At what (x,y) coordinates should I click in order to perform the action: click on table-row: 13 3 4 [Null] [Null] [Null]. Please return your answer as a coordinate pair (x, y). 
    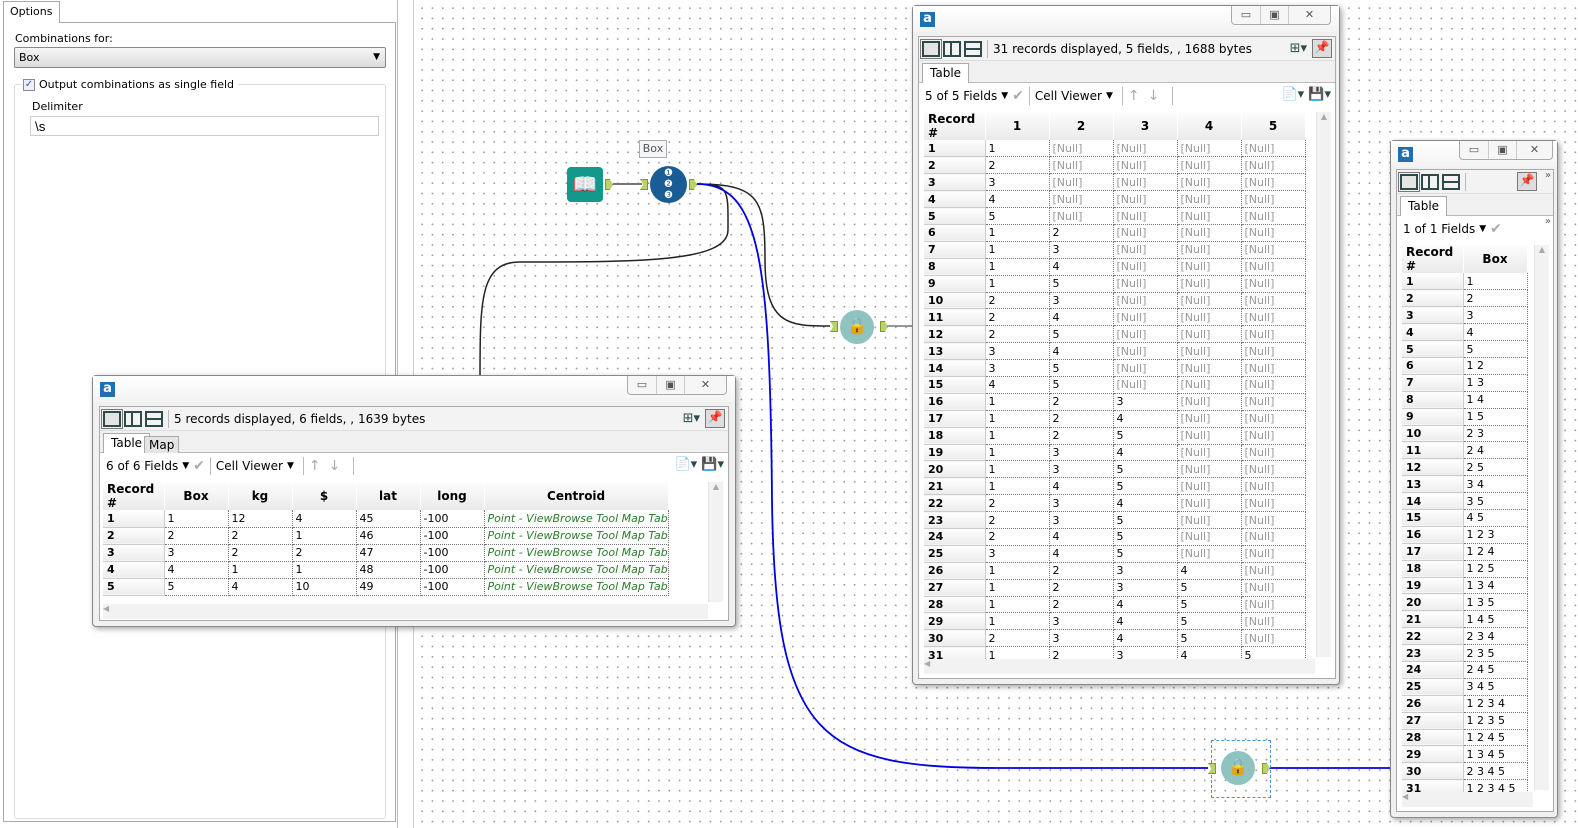
    Looking at the image, I should click on (1115, 351).